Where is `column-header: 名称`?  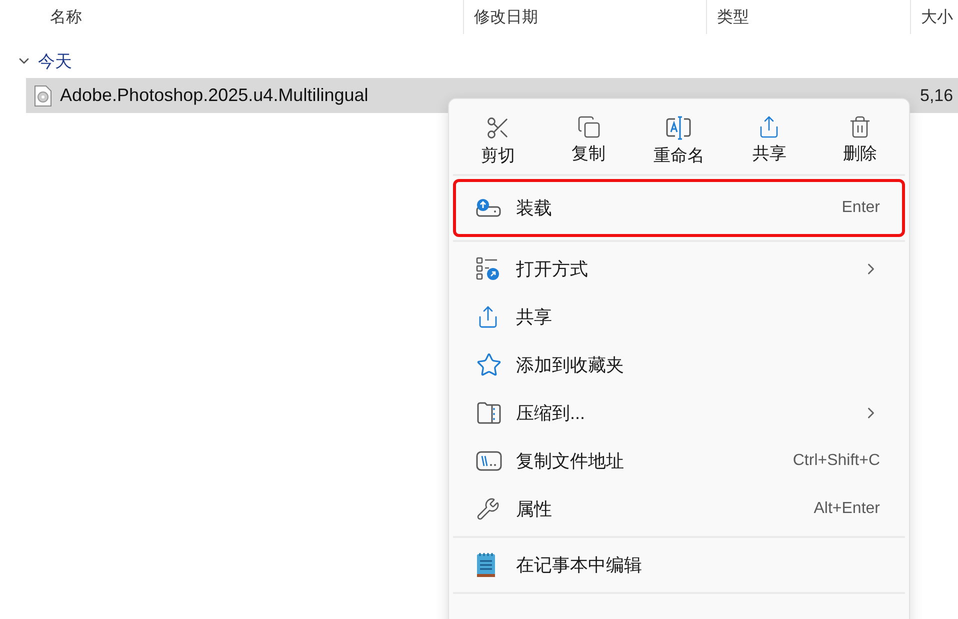 column-header: 名称 is located at coordinates (231, 17).